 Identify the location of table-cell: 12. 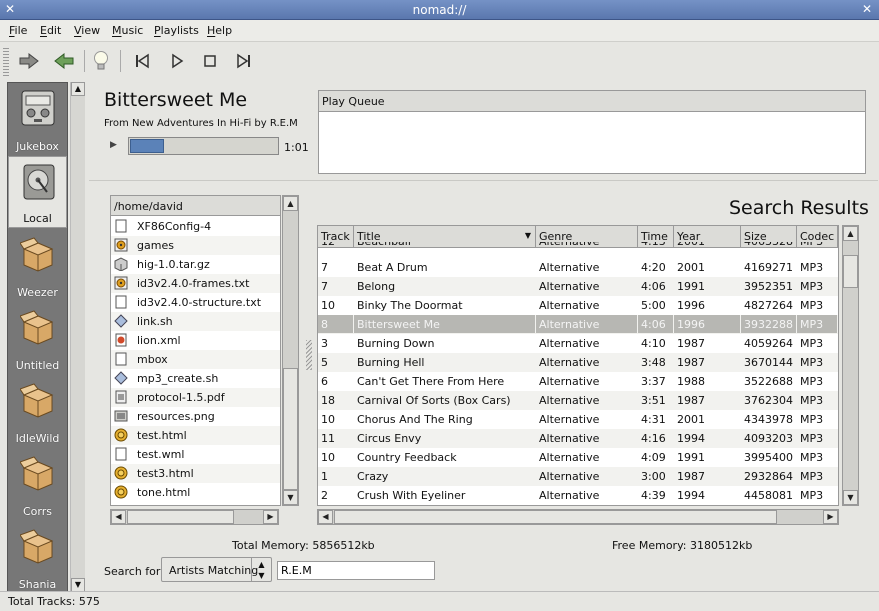
(336, 245).